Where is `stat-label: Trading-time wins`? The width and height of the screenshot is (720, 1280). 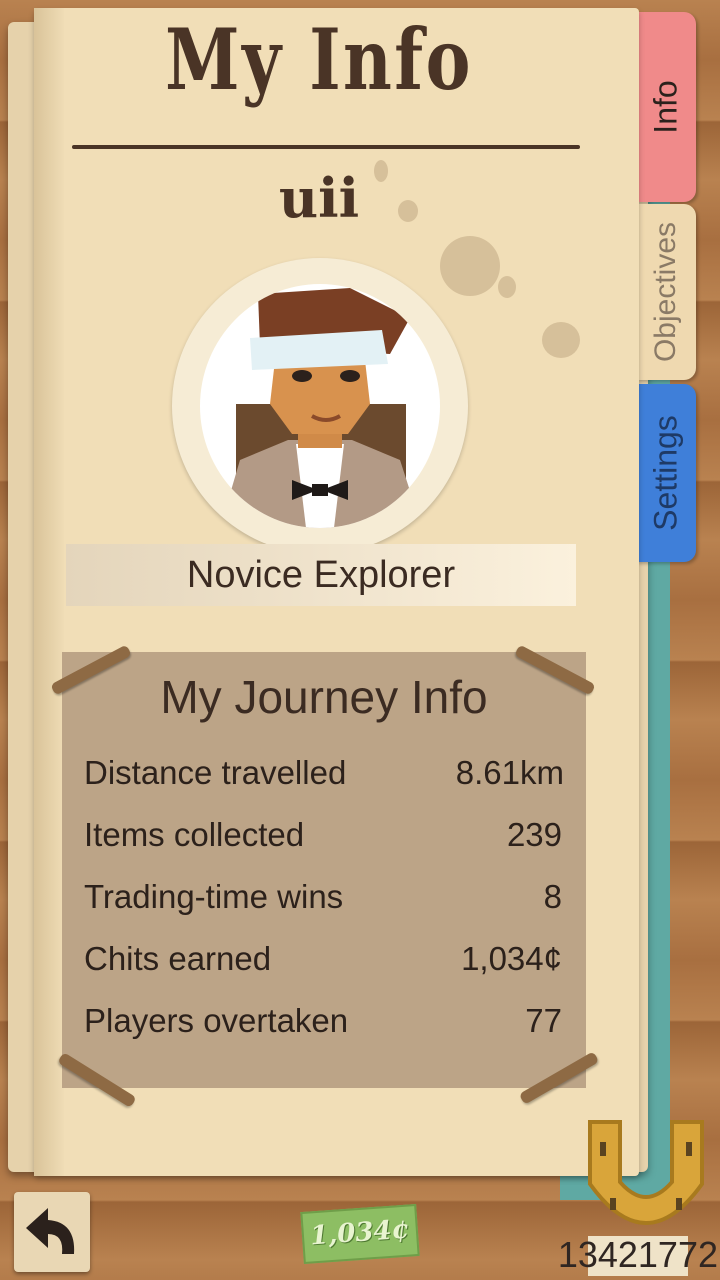 stat-label: Trading-time wins is located at coordinates (214, 896).